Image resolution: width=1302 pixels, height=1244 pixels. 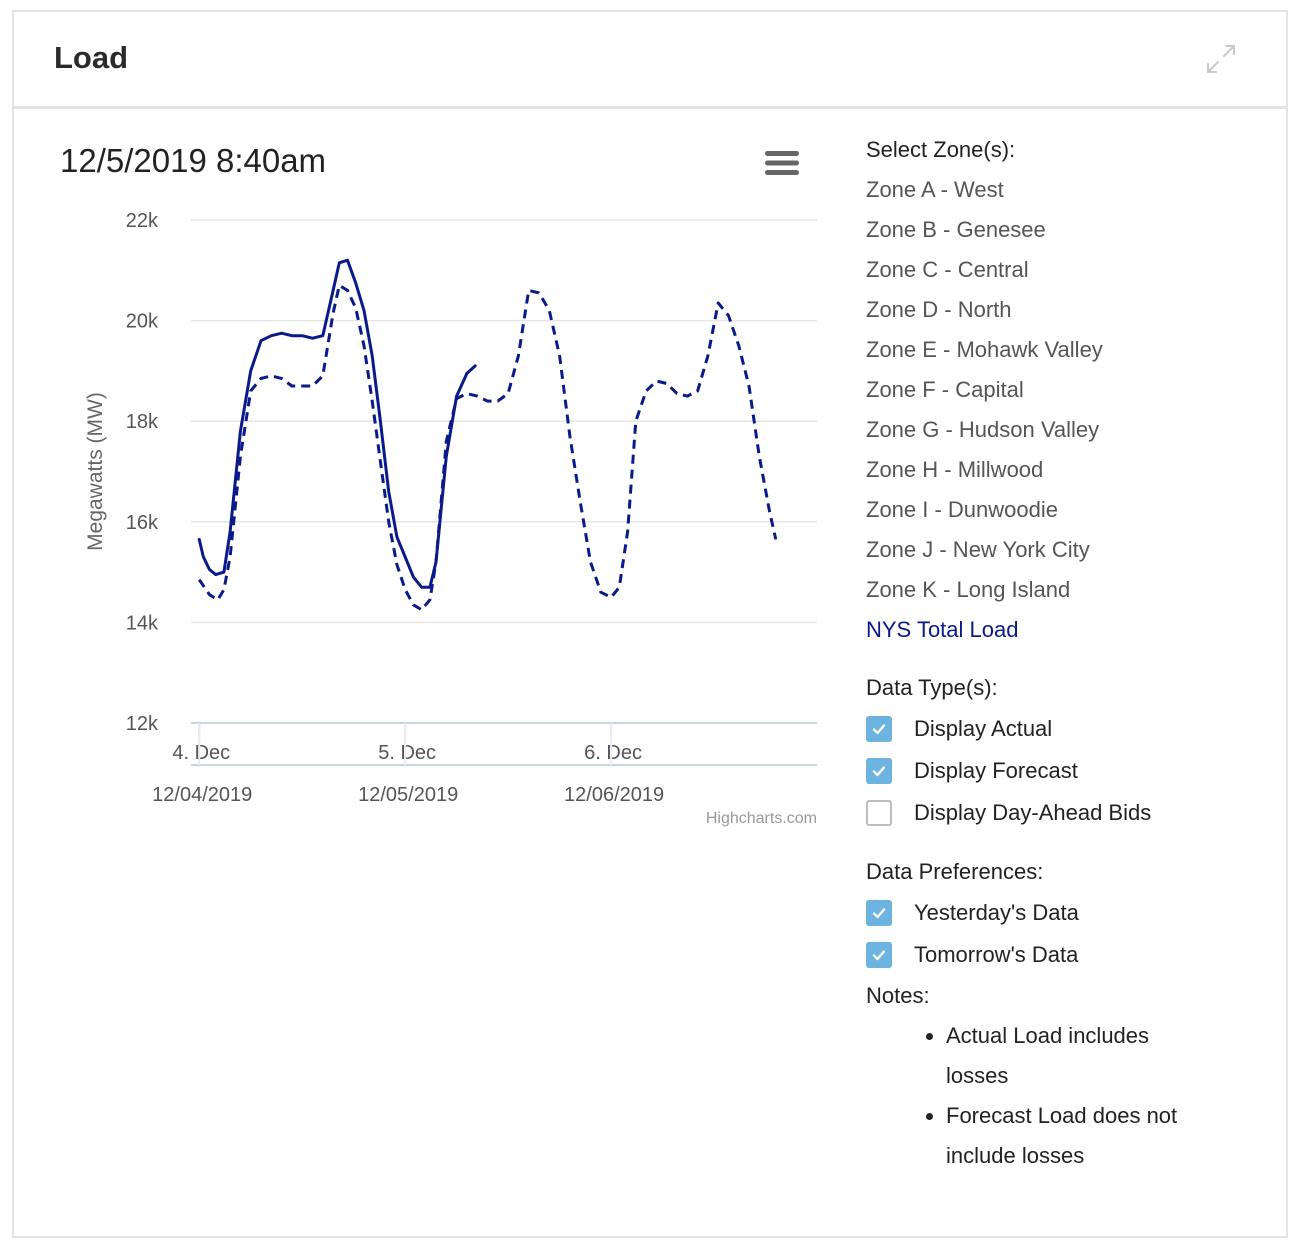 I want to click on panel-title: Load, so click(x=91, y=57).